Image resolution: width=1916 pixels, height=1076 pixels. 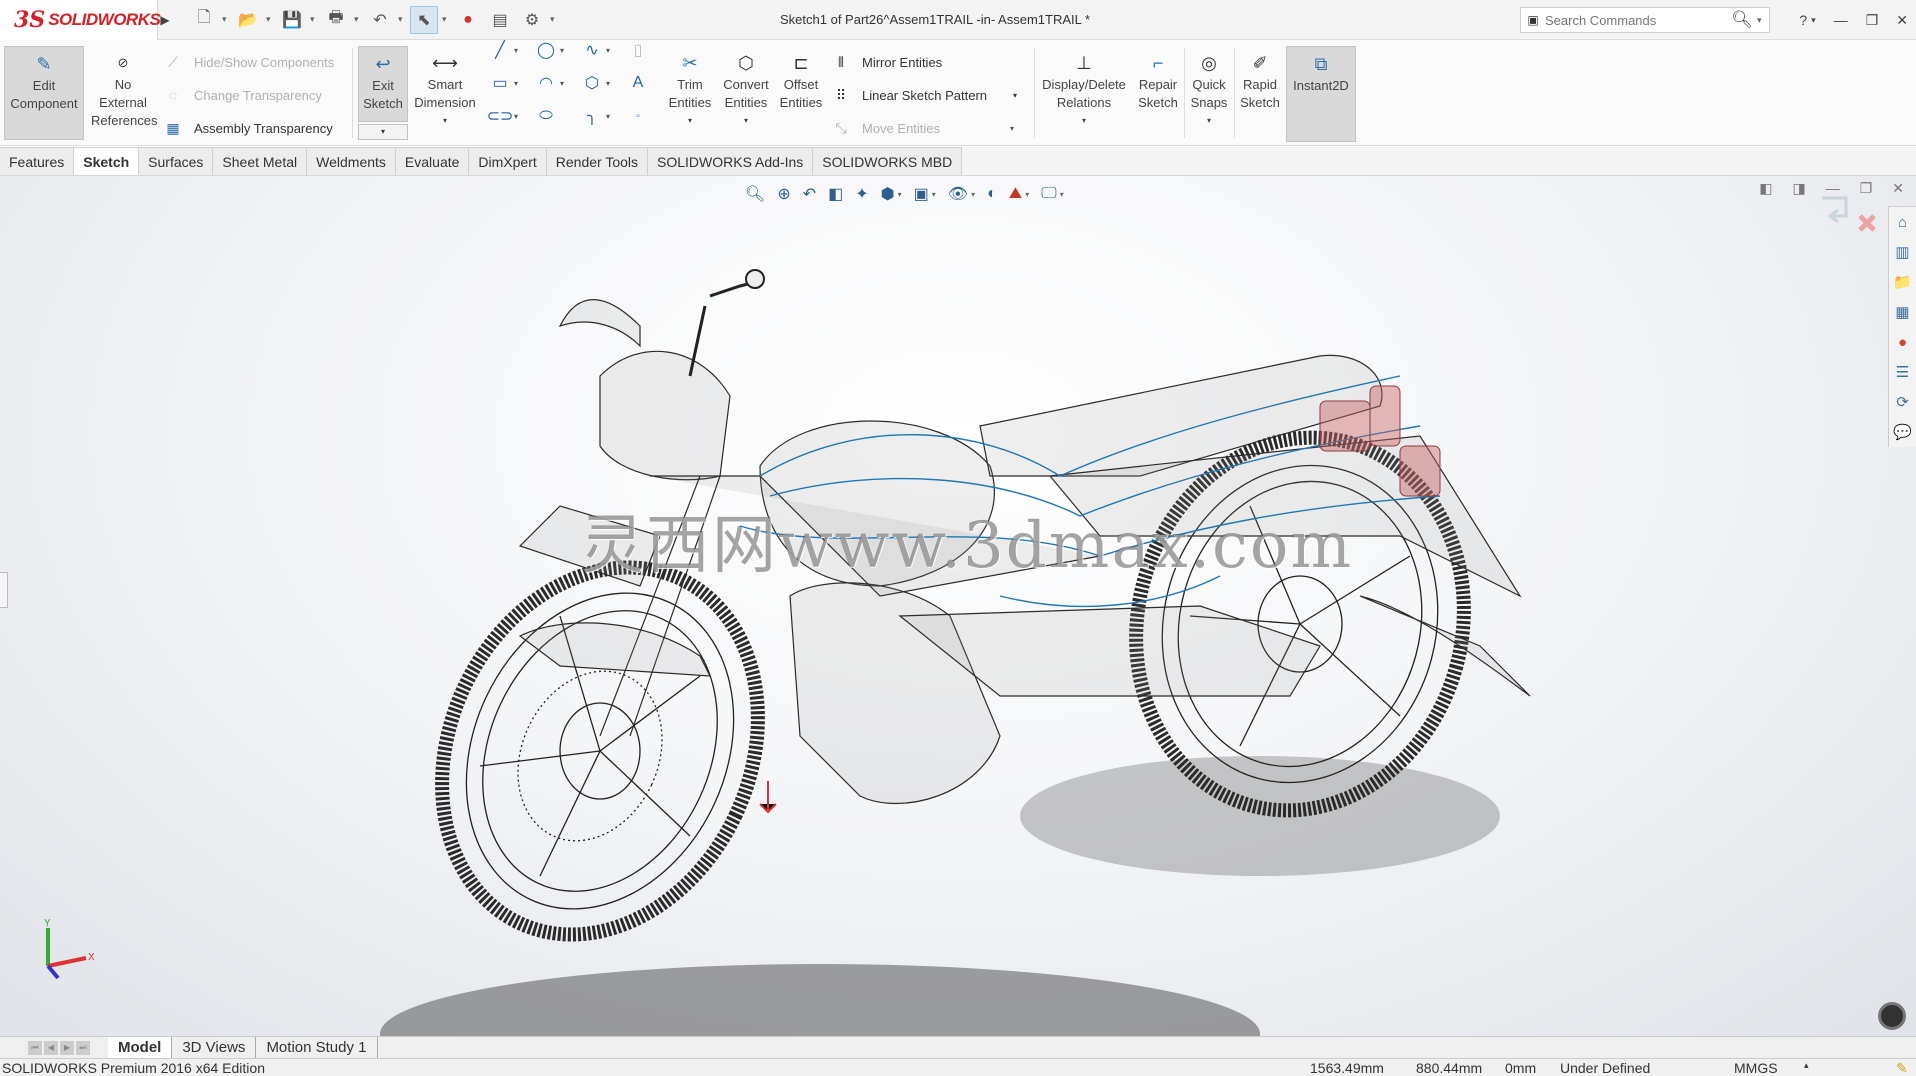 I want to click on tab-features: Features, so click(x=37, y=161).